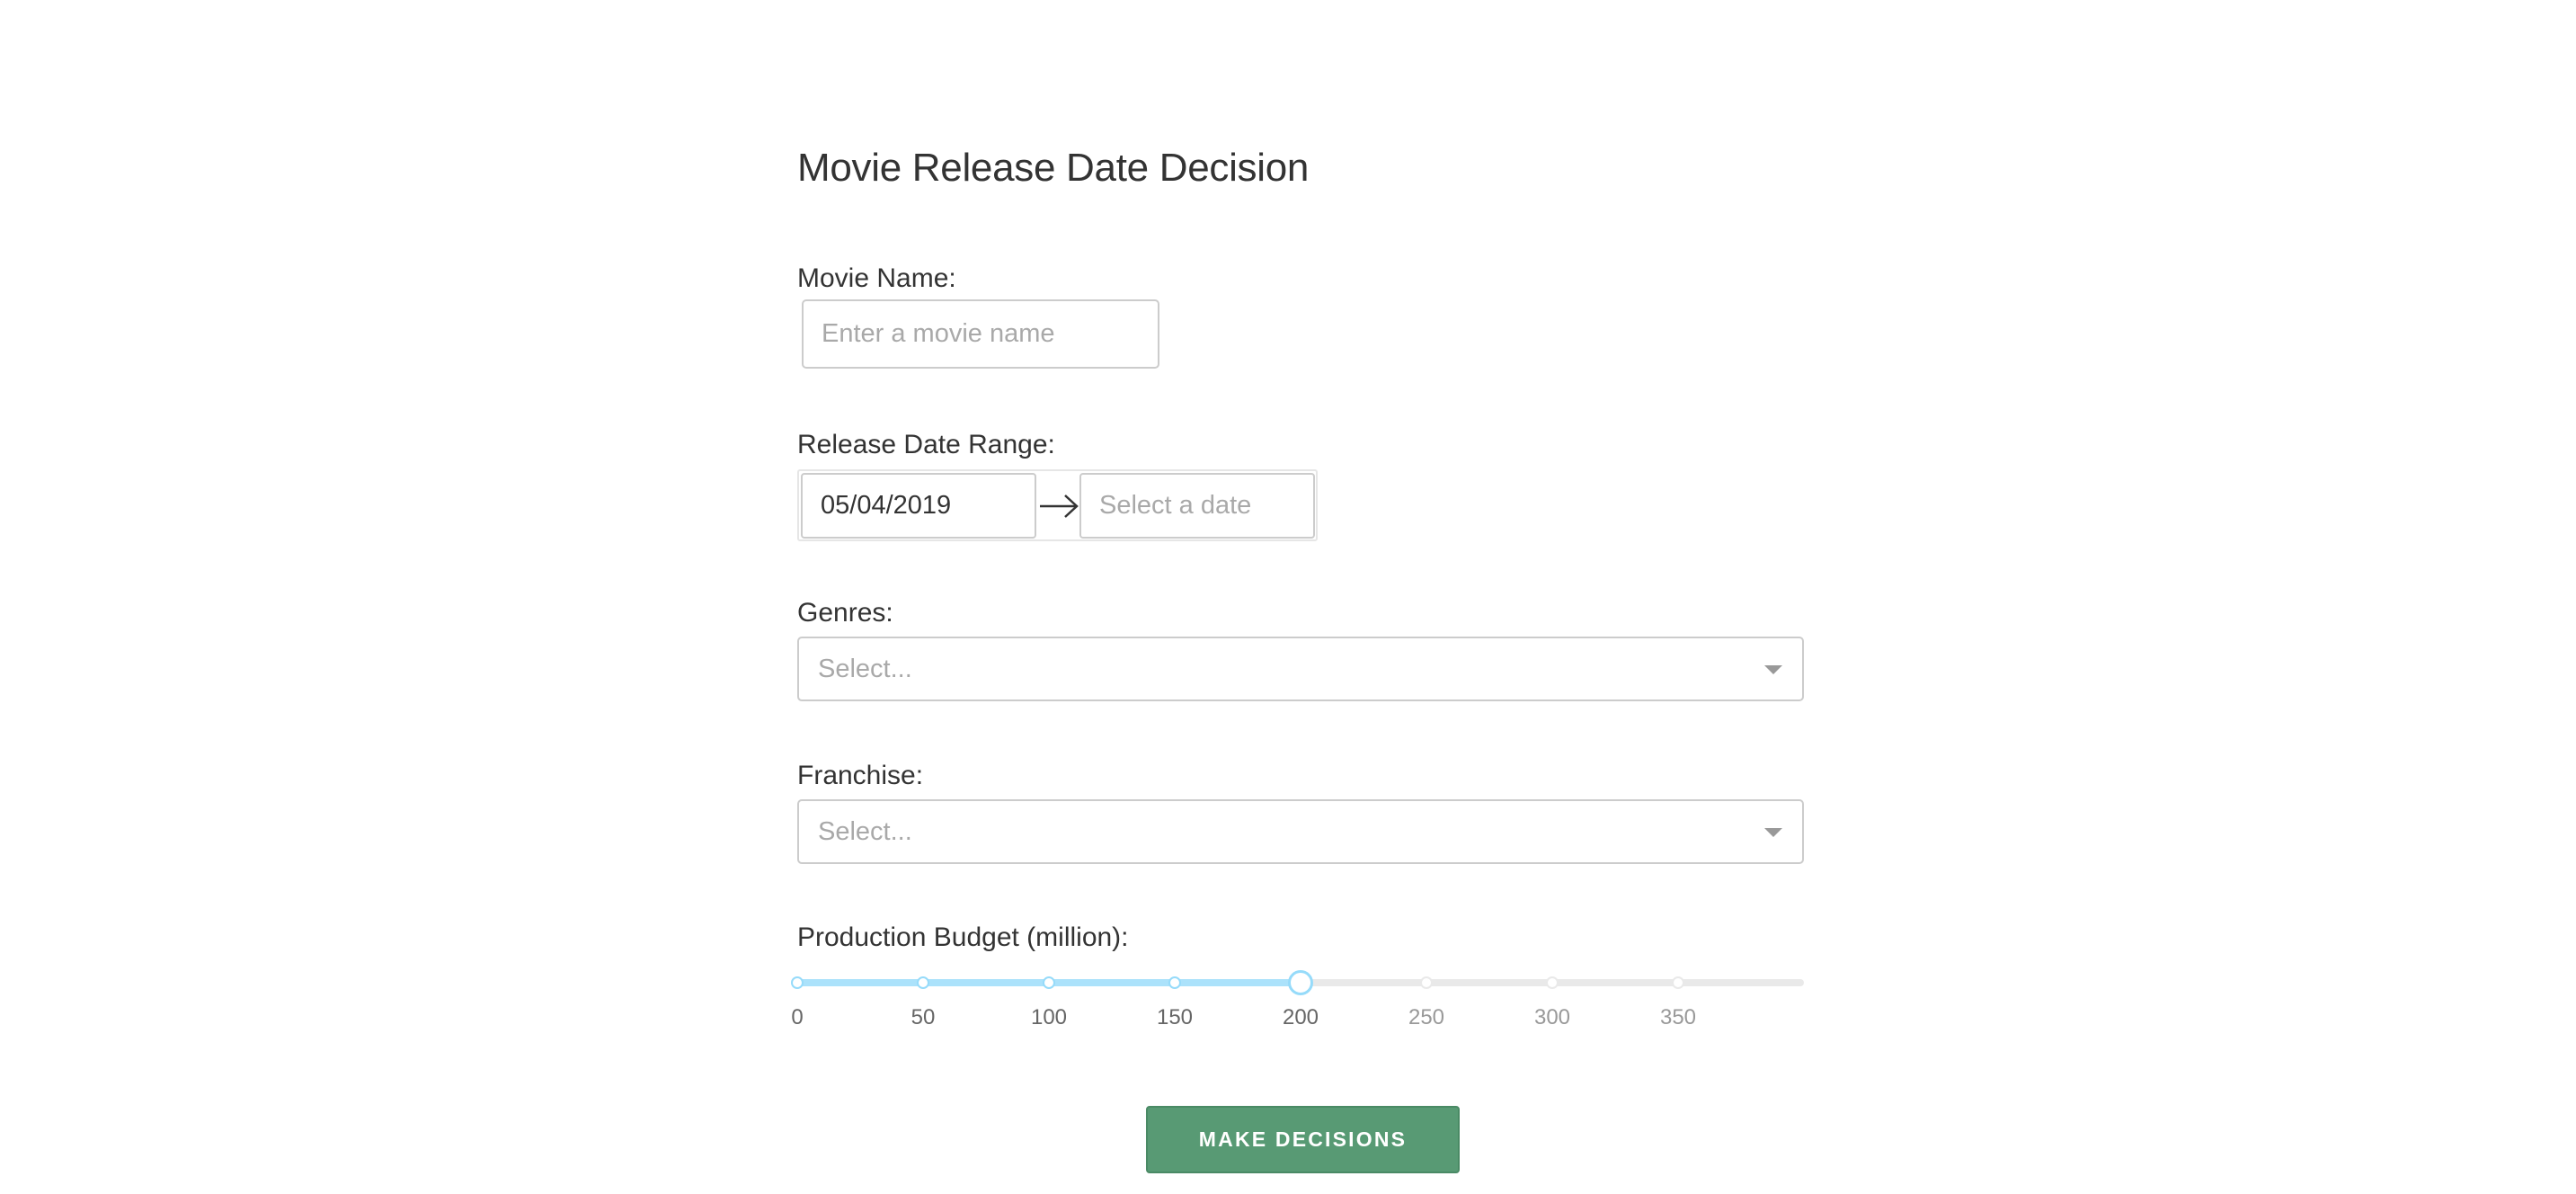  Describe the element at coordinates (1552, 1018) in the screenshot. I see `slider-mark-label: 300` at that location.